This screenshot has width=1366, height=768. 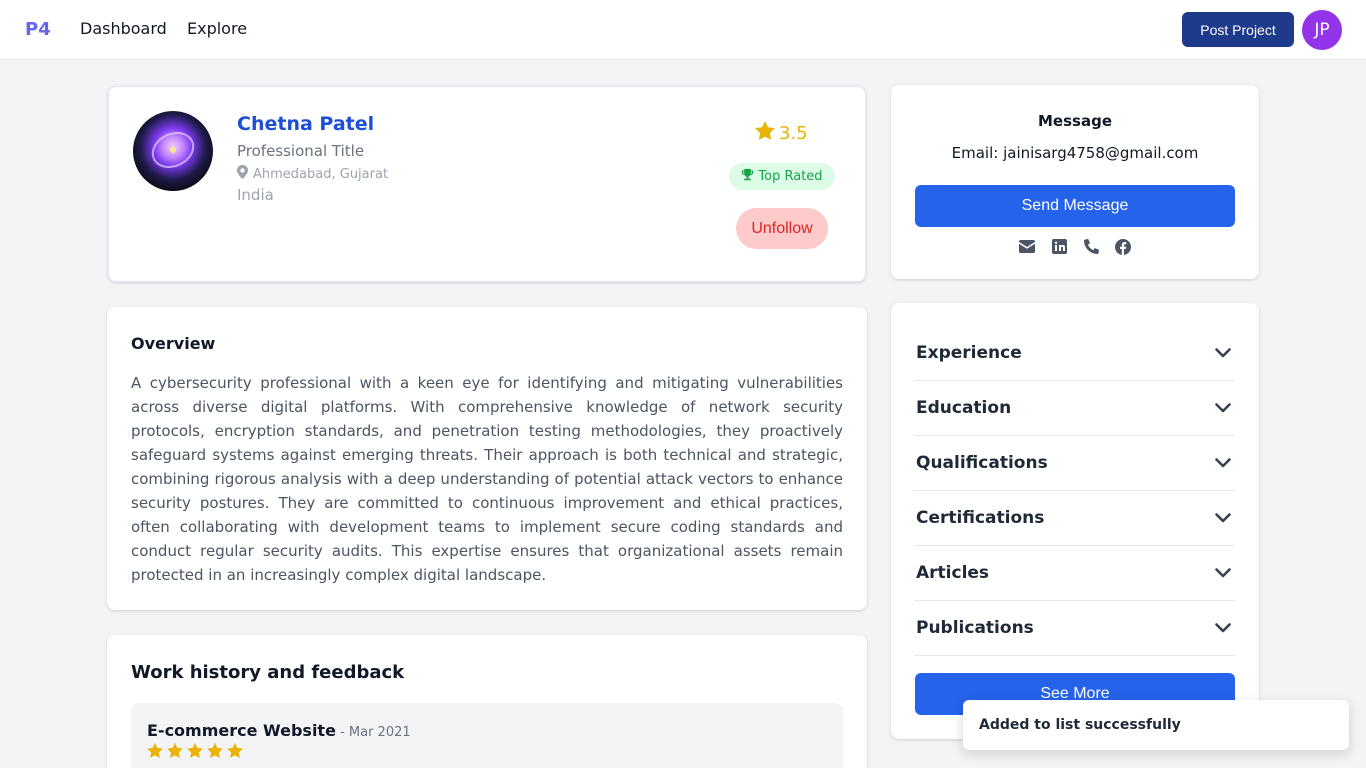 What do you see at coordinates (1238, 29) in the screenshot?
I see `post-project-button: Post Project` at bounding box center [1238, 29].